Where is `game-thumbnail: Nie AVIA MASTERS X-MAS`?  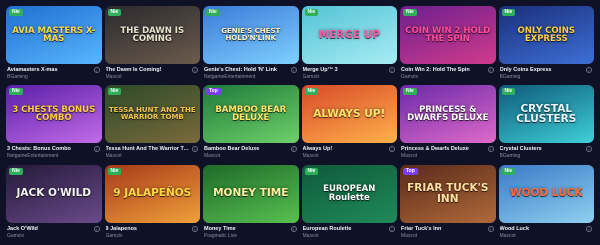
game-thumbnail: Nie AVIA MASTERS X-MAS is located at coordinates (54, 35).